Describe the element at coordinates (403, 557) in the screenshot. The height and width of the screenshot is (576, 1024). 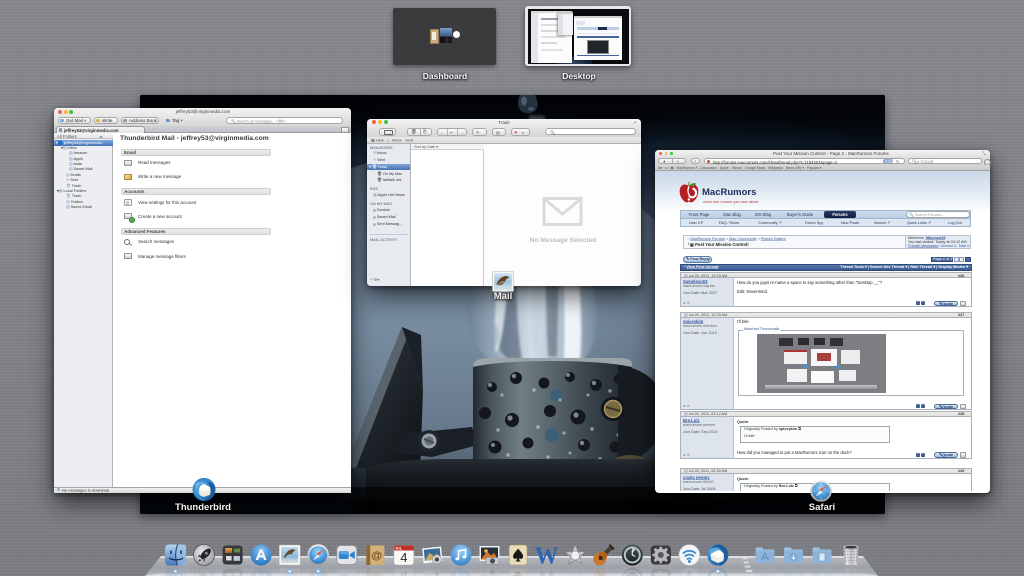
I see `svg-text: 4` at that location.